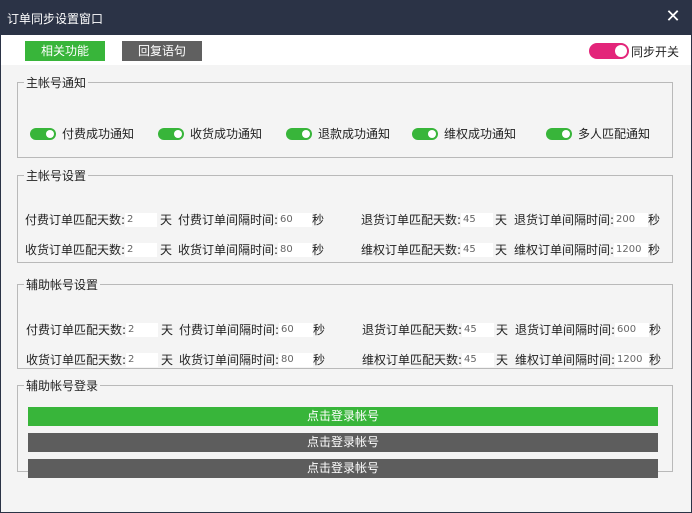 The width and height of the screenshot is (692, 513). I want to click on field-label: 退货订单匹配天数:, so click(412, 330).